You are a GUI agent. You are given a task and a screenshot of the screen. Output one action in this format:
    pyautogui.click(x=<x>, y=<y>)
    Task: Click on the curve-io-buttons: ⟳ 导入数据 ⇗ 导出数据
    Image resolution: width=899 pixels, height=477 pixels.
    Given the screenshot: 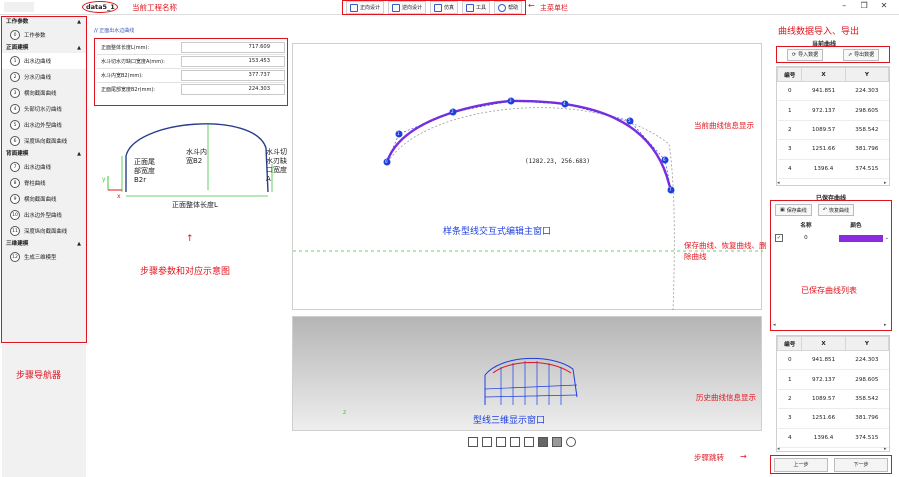 What is the action you would take?
    pyautogui.click(x=833, y=54)
    